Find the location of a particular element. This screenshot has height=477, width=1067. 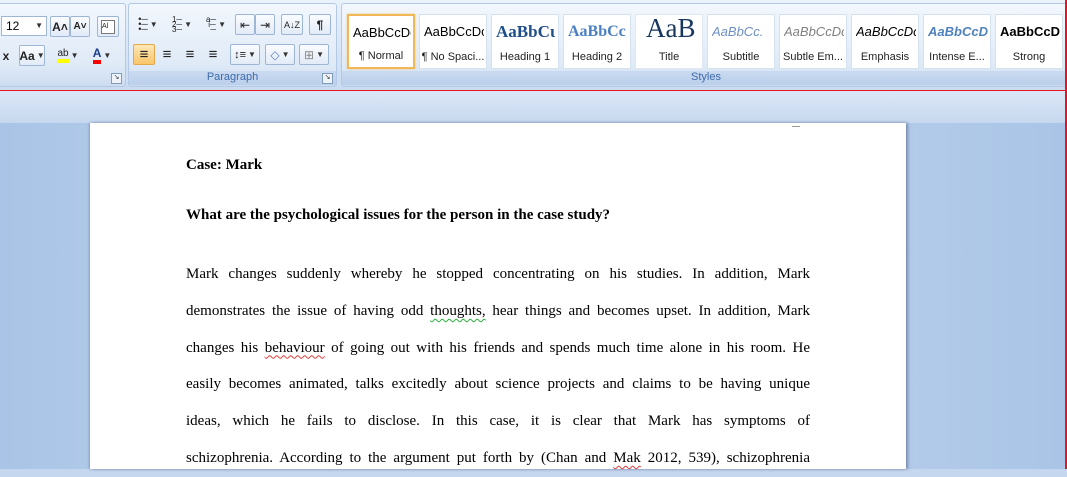

subscript-icon: x is located at coordinates (6, 55).